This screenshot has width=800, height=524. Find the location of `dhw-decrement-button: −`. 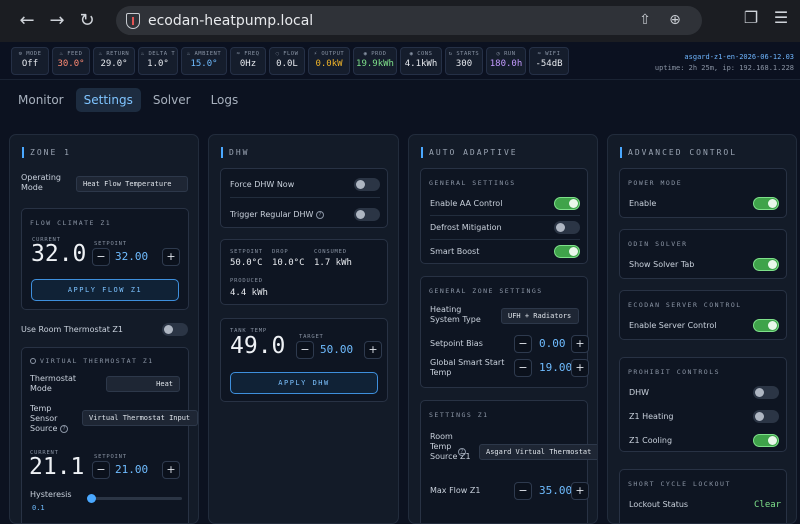

dhw-decrement-button: − is located at coordinates (305, 350).